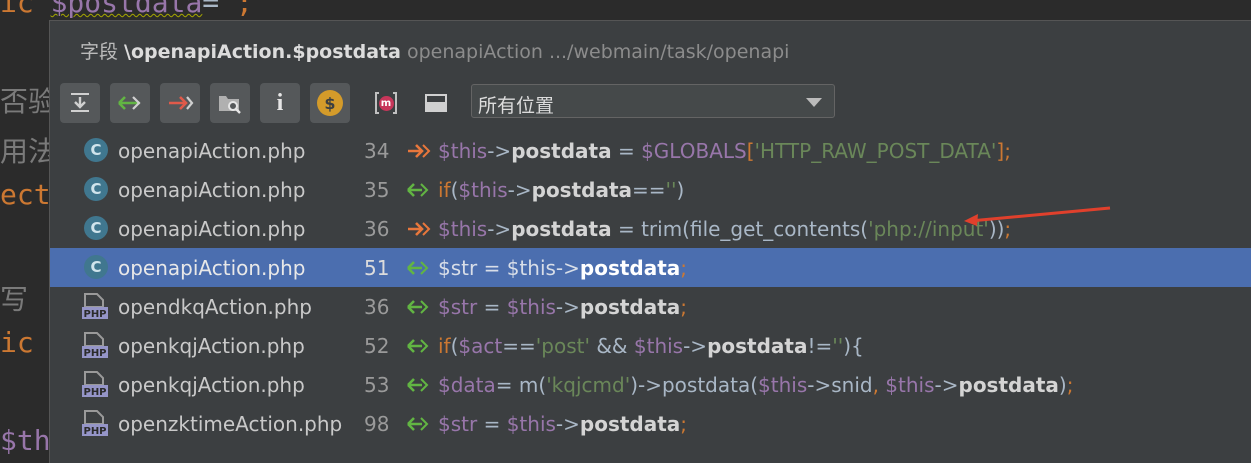  I want to click on read-usage-icon, so click(129, 103).